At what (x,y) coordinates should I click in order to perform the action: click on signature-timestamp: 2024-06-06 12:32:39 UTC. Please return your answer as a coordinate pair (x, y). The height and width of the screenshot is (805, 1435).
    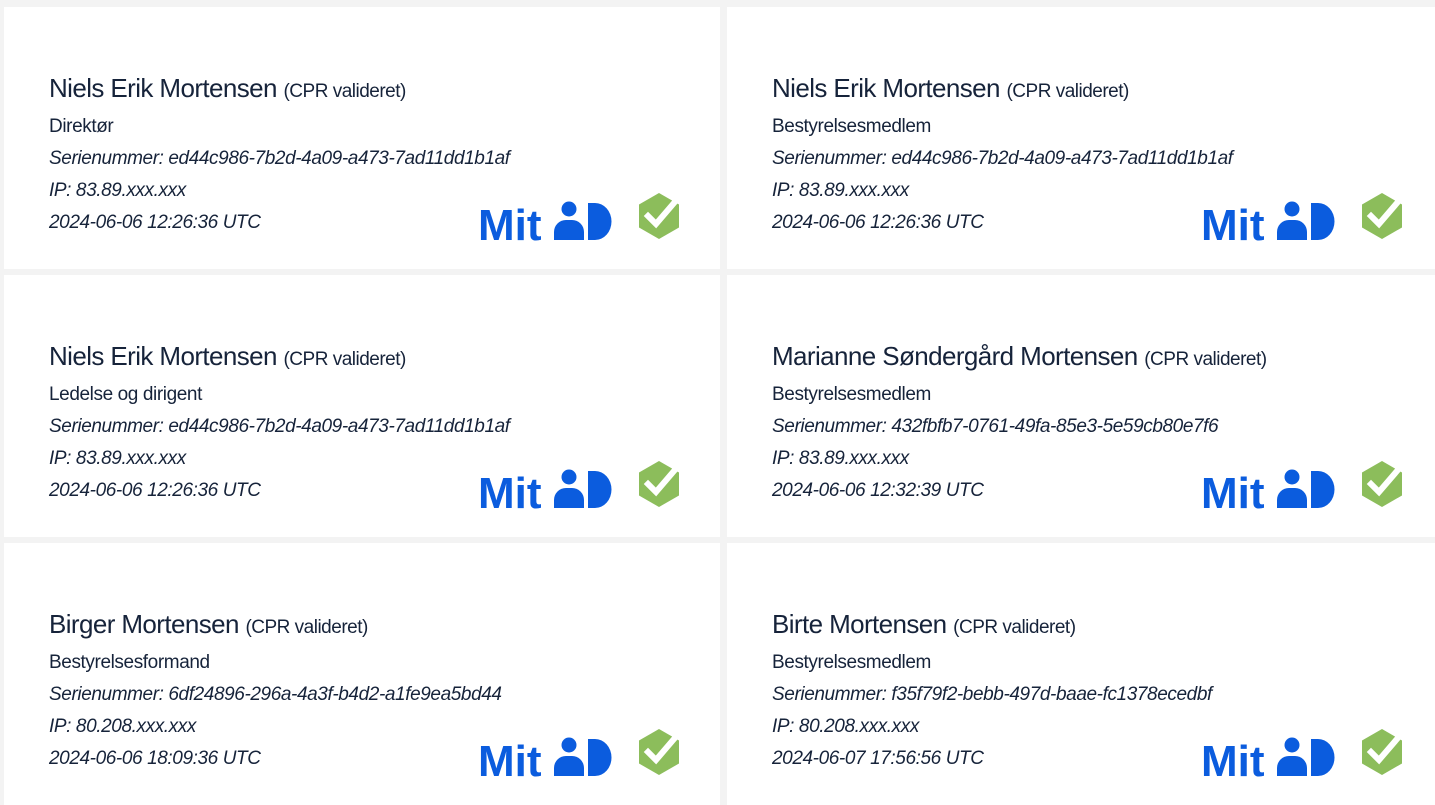
    Looking at the image, I should click on (878, 490).